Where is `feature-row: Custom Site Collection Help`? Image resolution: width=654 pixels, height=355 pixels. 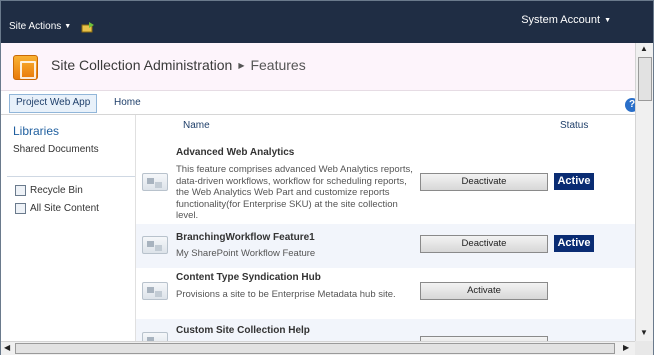 feature-row: Custom Site Collection Help is located at coordinates (385, 330).